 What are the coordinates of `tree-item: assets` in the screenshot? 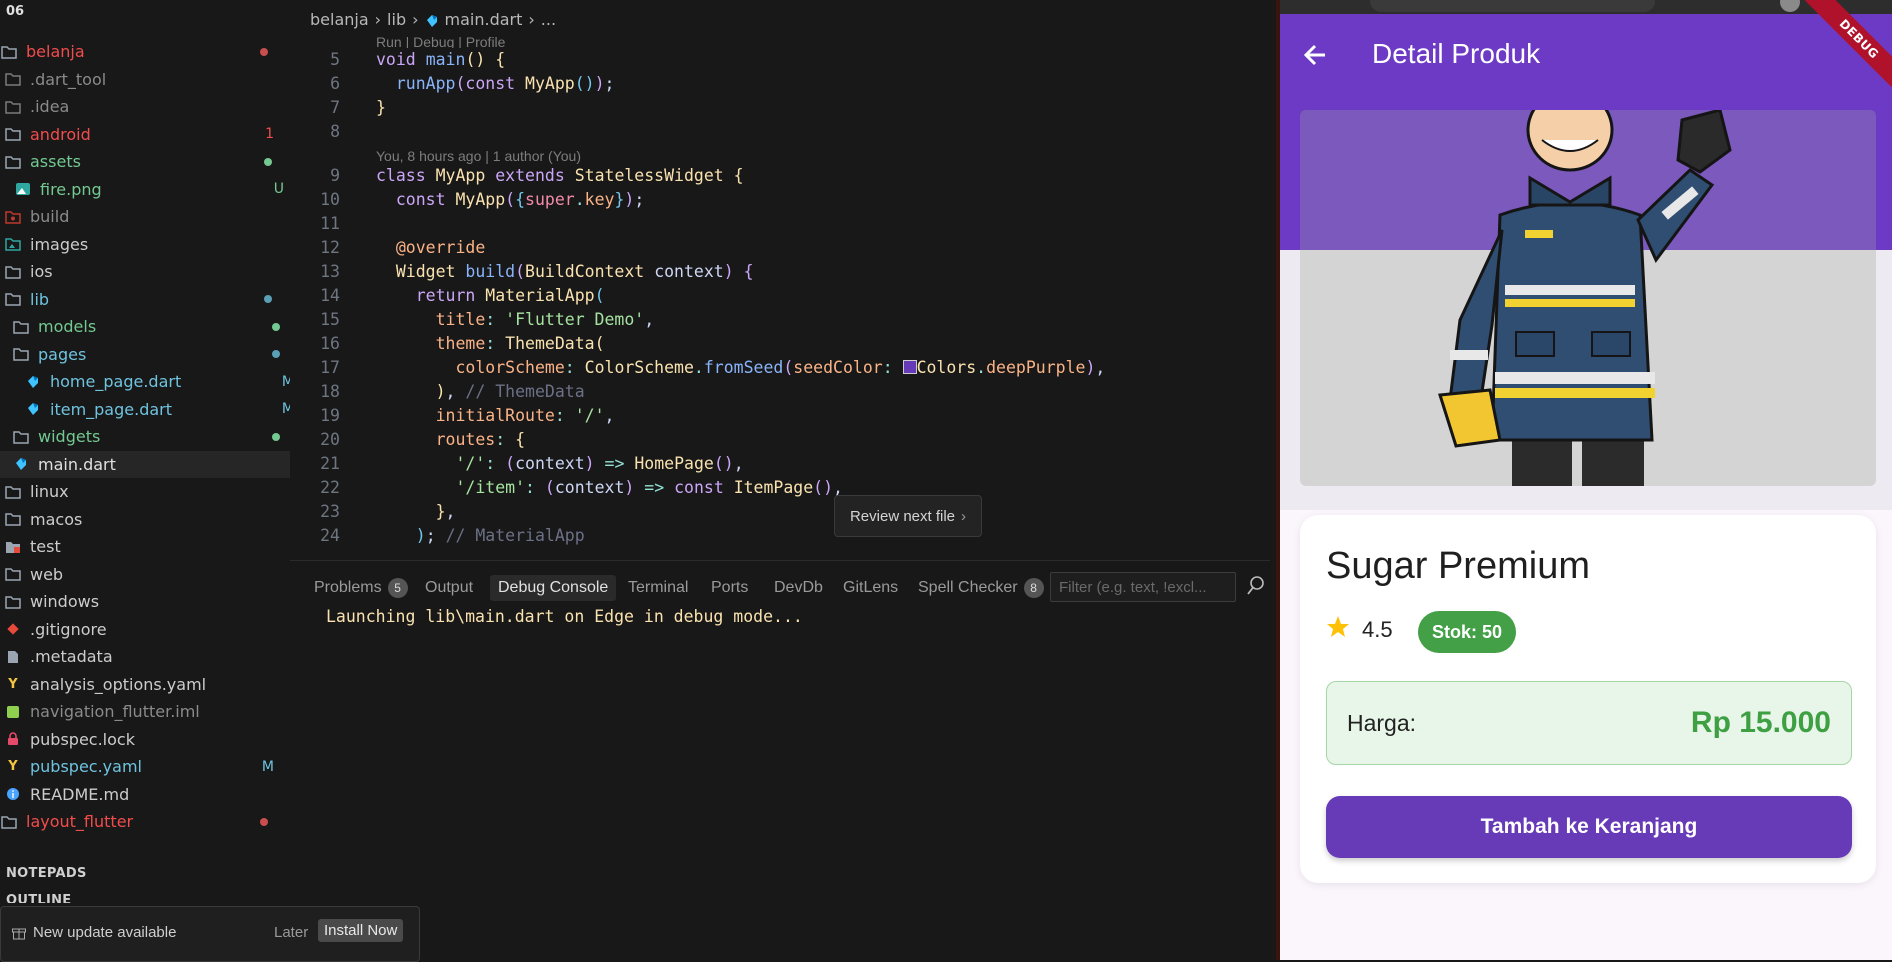 It's located at (147, 161).